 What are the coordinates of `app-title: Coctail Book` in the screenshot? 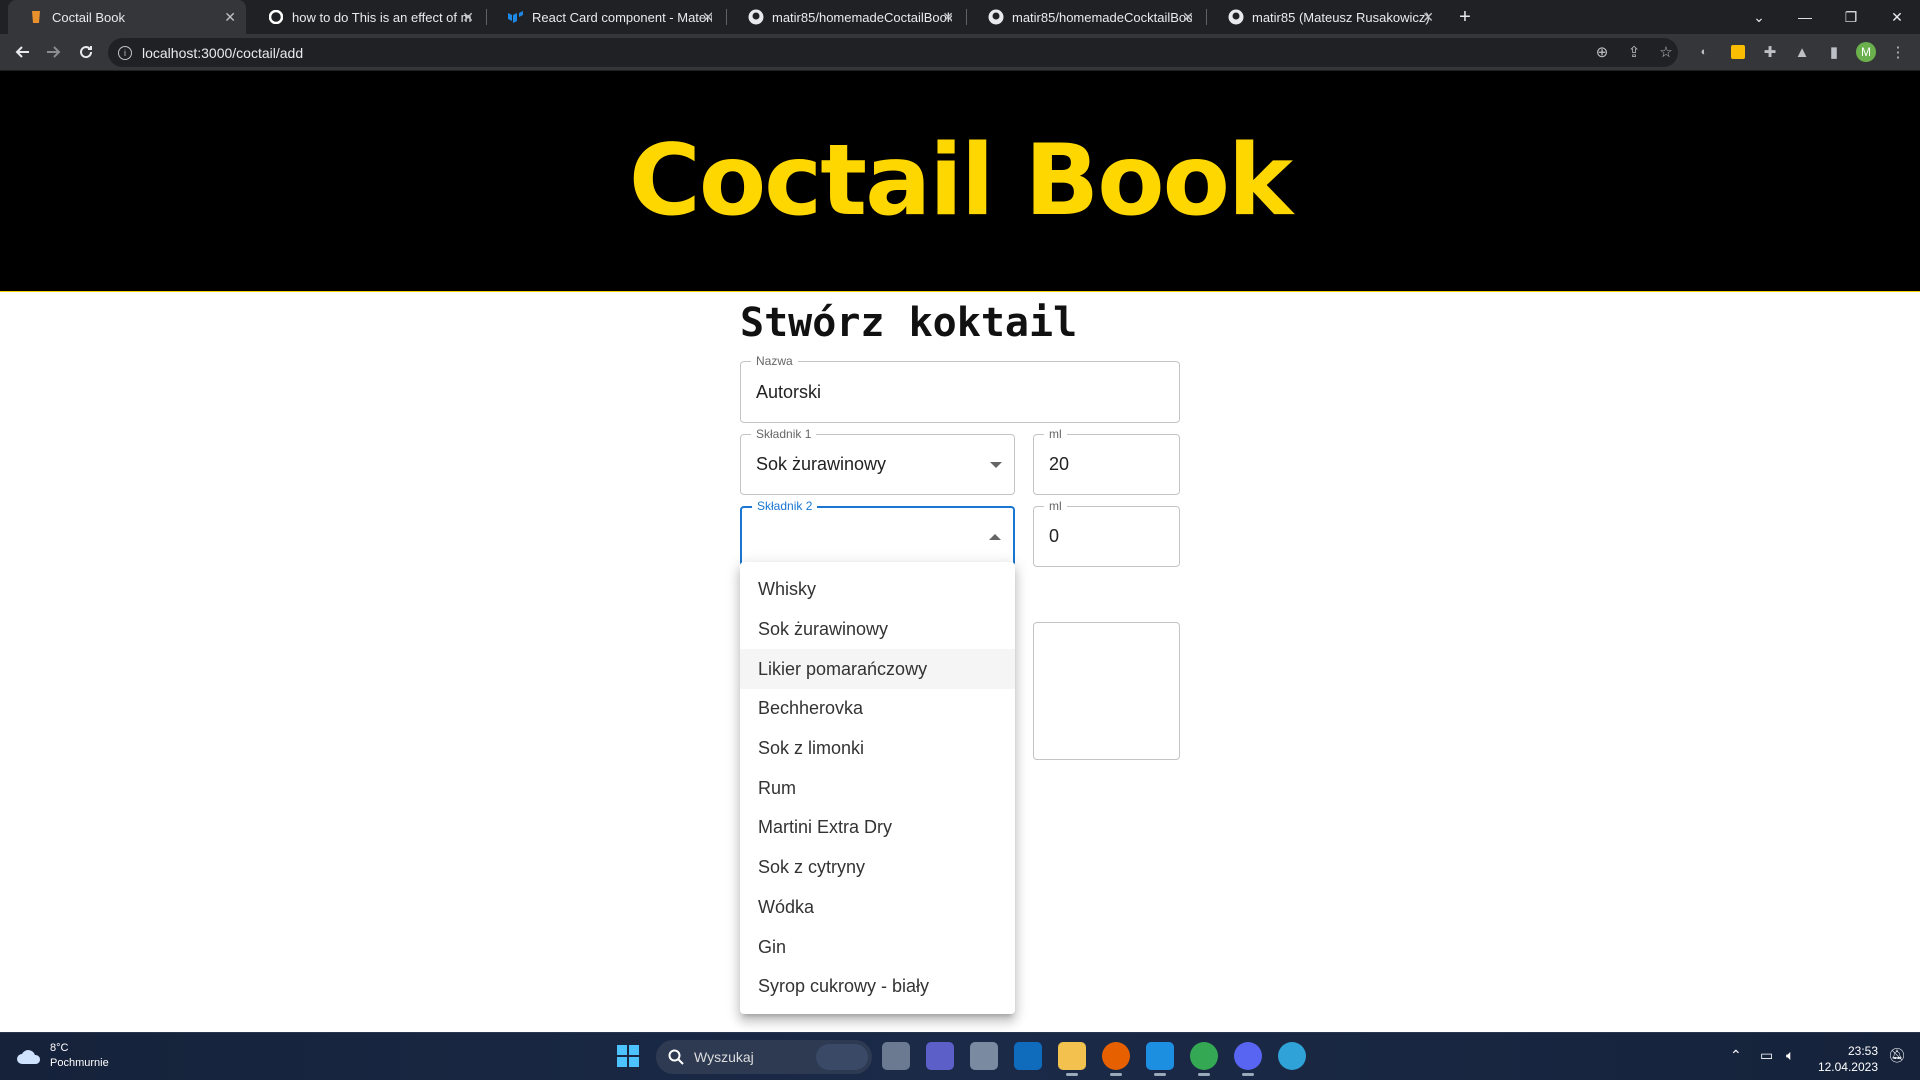 It's located at (960, 181).